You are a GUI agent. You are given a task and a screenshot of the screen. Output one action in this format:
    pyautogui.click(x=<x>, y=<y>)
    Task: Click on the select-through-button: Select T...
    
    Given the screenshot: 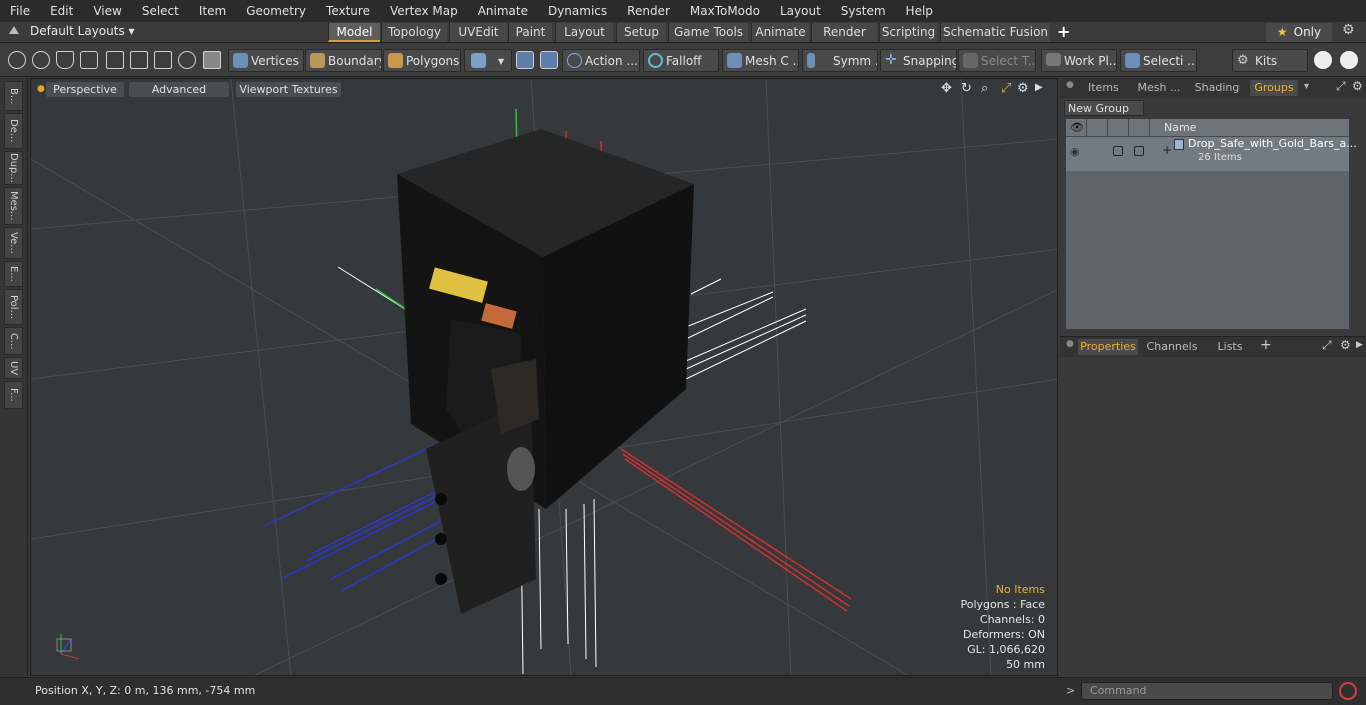 What is the action you would take?
    pyautogui.click(x=997, y=60)
    